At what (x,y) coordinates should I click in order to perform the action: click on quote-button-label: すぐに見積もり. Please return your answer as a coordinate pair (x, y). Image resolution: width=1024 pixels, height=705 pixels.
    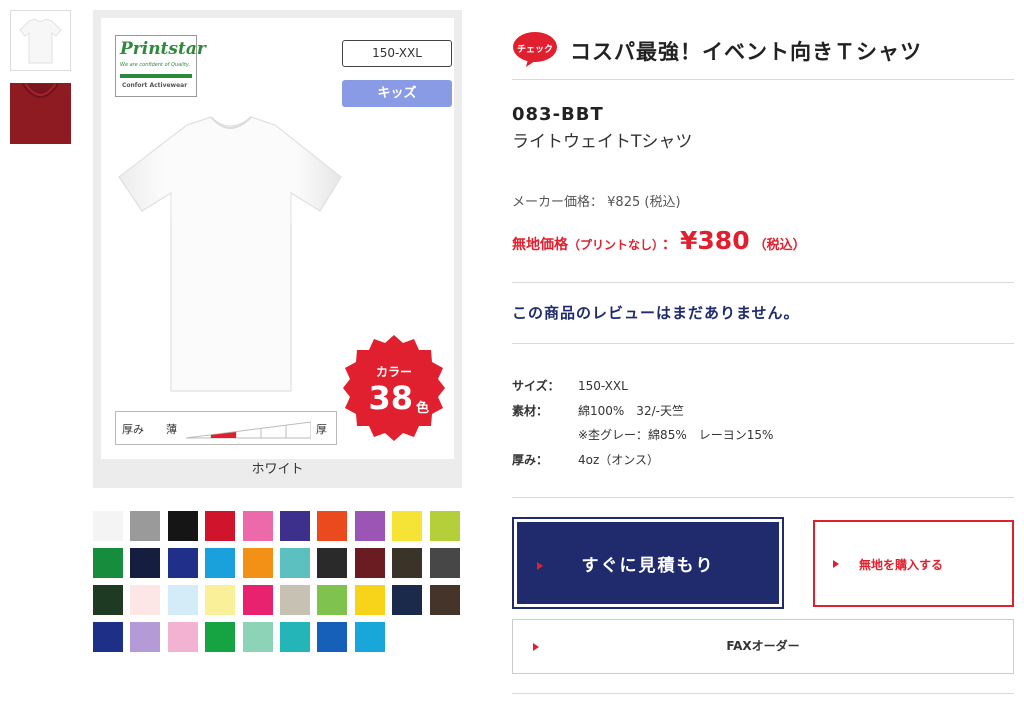
    Looking at the image, I should click on (648, 566).